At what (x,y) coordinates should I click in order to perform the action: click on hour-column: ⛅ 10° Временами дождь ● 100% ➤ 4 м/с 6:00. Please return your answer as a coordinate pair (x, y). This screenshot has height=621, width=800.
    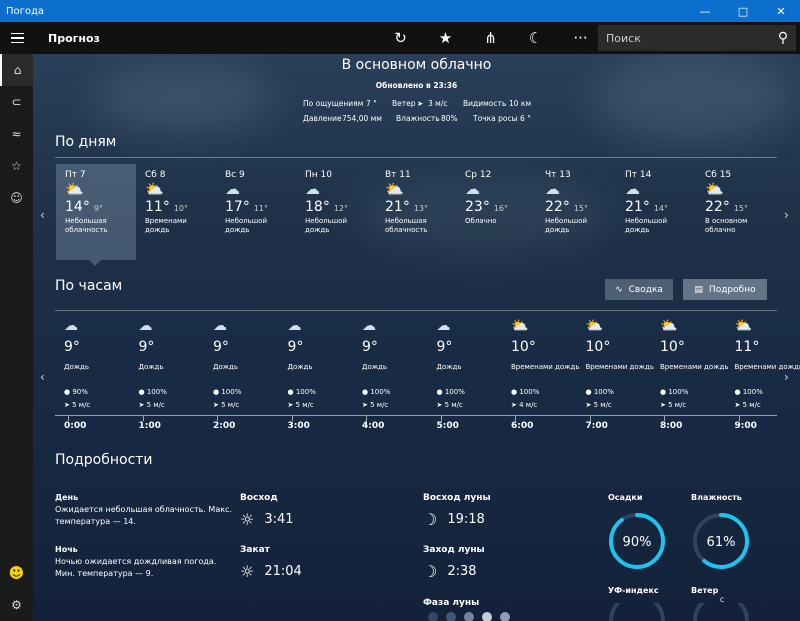
    Looking at the image, I should click on (548, 377).